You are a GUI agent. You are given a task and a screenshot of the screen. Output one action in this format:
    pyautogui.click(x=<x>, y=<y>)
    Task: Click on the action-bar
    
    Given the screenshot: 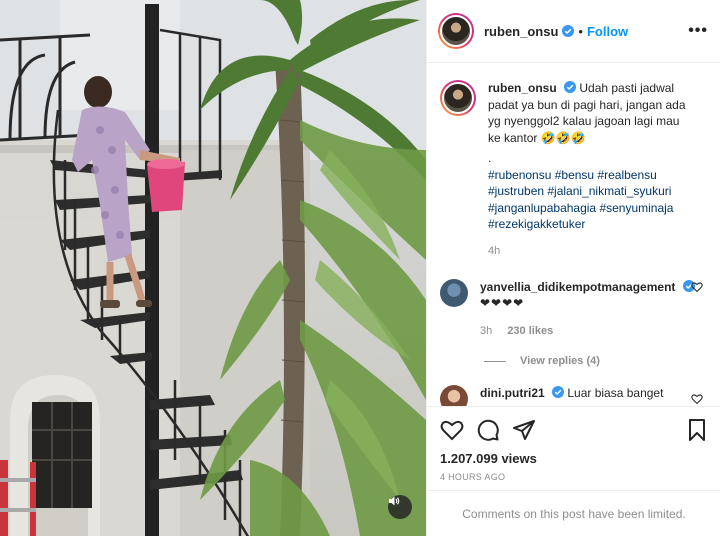 What is the action you would take?
    pyautogui.click(x=574, y=430)
    